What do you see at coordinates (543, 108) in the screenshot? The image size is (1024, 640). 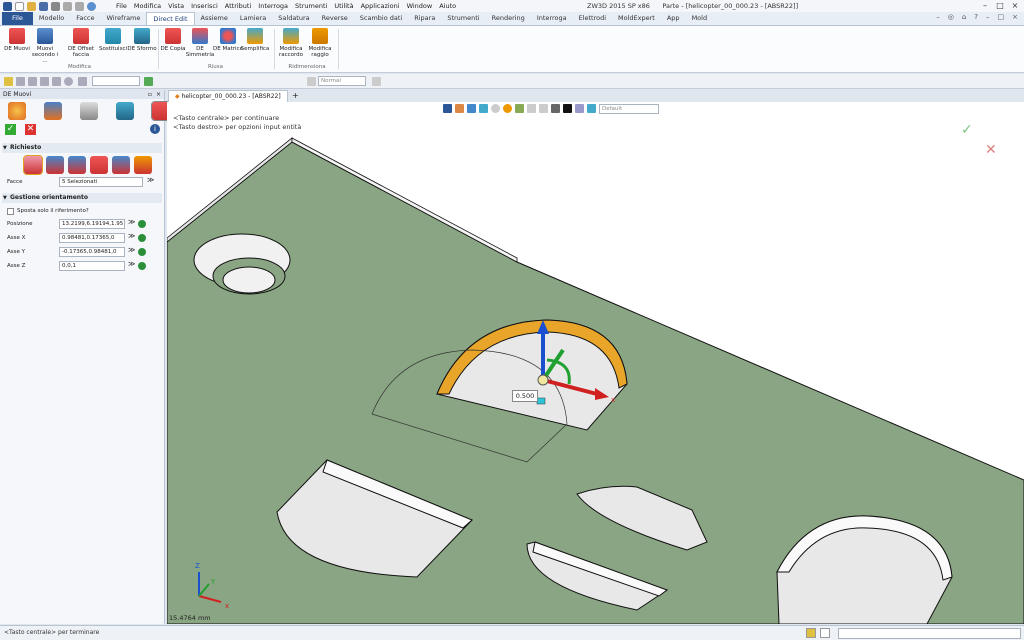 I see `view-section-icon` at bounding box center [543, 108].